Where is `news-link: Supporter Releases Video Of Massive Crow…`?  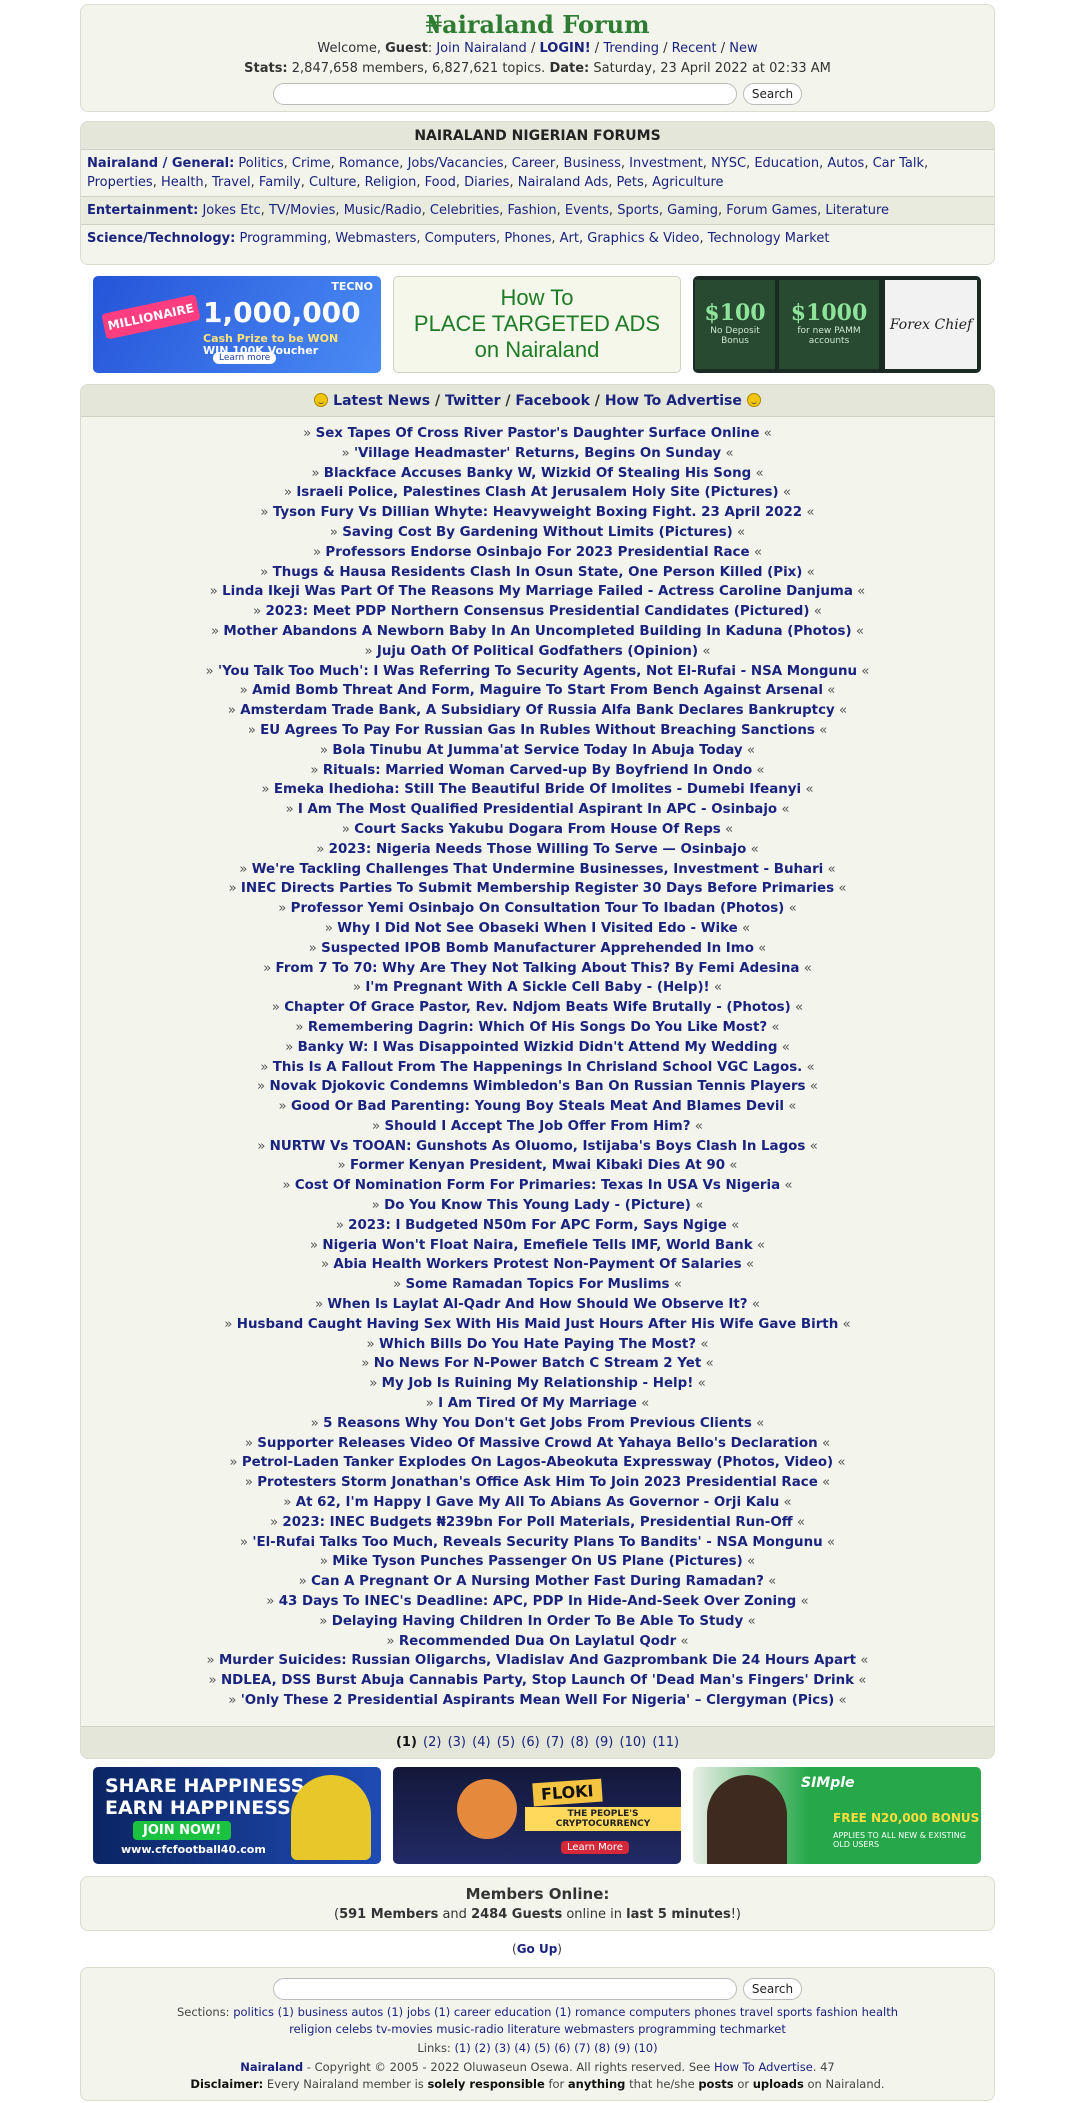
news-link: Supporter Releases Video Of Massive Crow… is located at coordinates (537, 1443).